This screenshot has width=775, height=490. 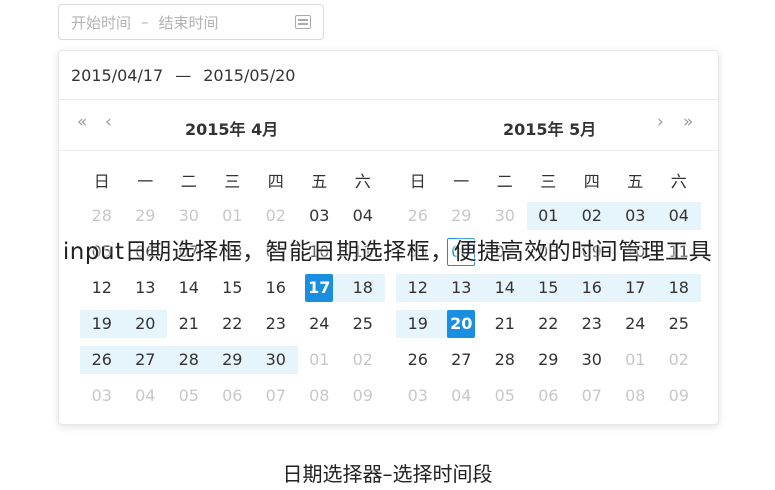 I want to click on date-range-input: 开始时间 – 结束时间, so click(x=191, y=22).